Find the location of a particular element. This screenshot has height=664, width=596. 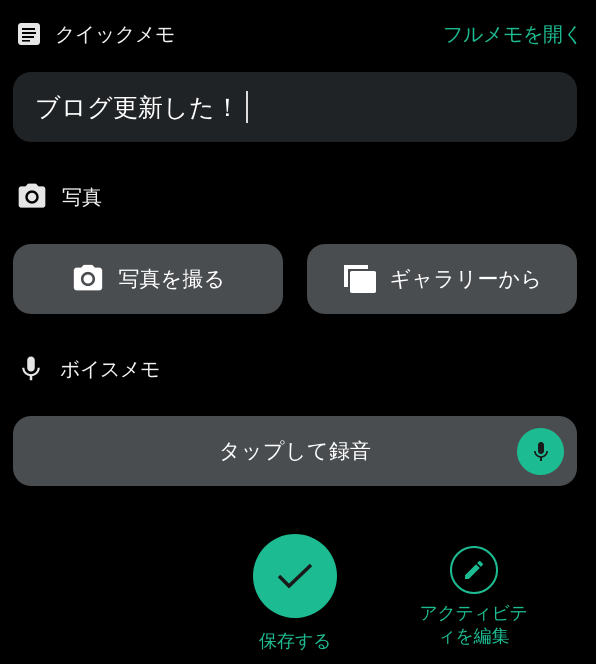

save-label: 保存する is located at coordinates (295, 641).